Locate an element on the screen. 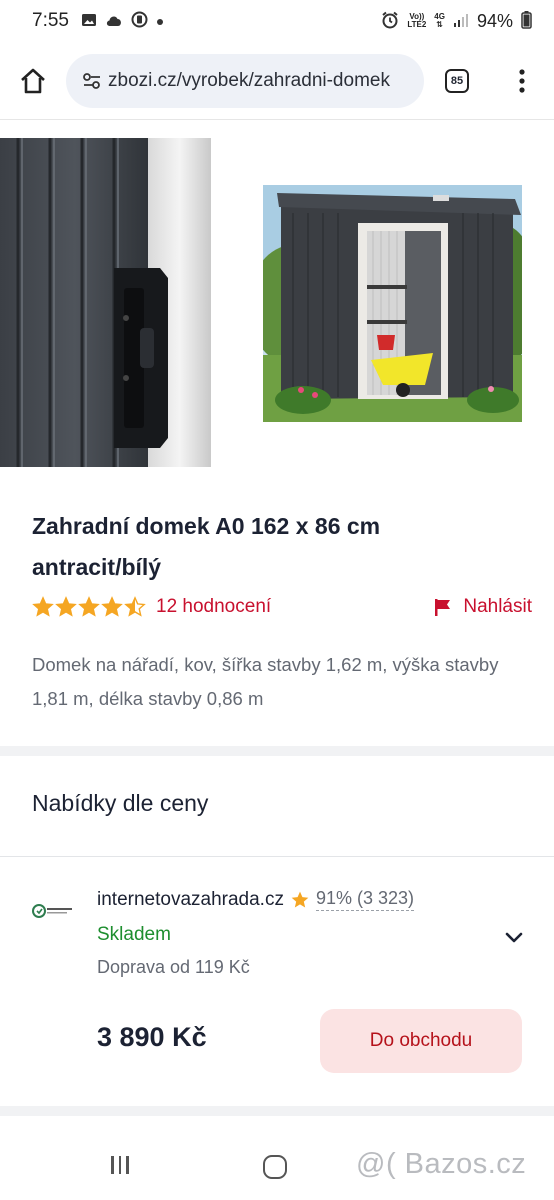 The image size is (554, 1200). more-options-button is located at coordinates (522, 81).